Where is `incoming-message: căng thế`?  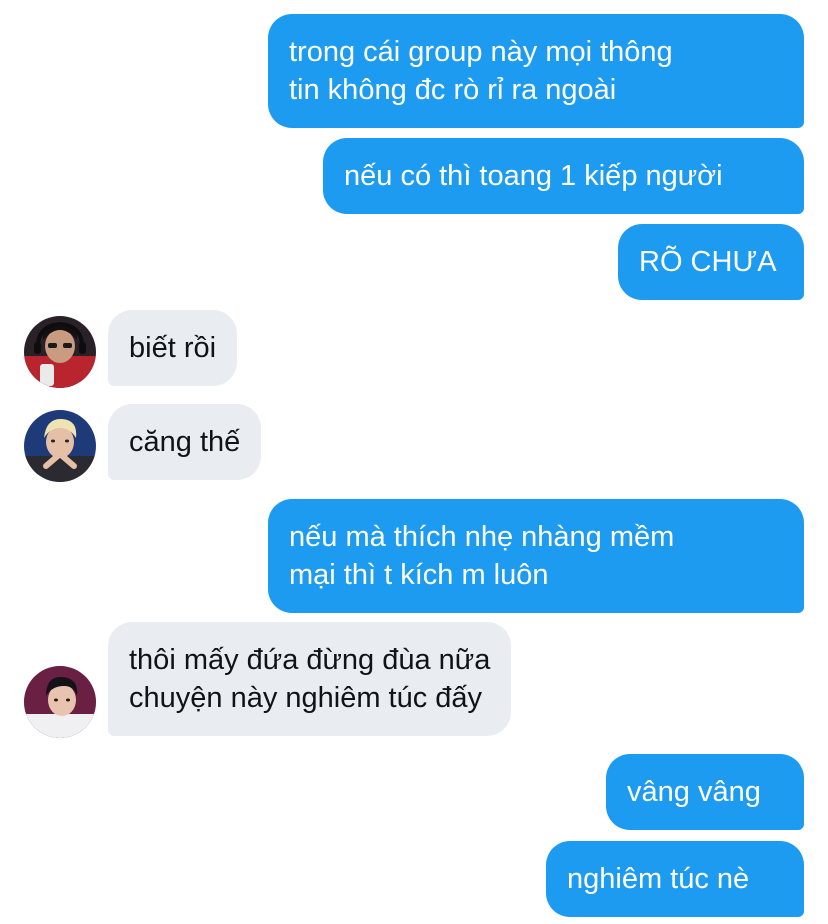 incoming-message: căng thế is located at coordinates (185, 442).